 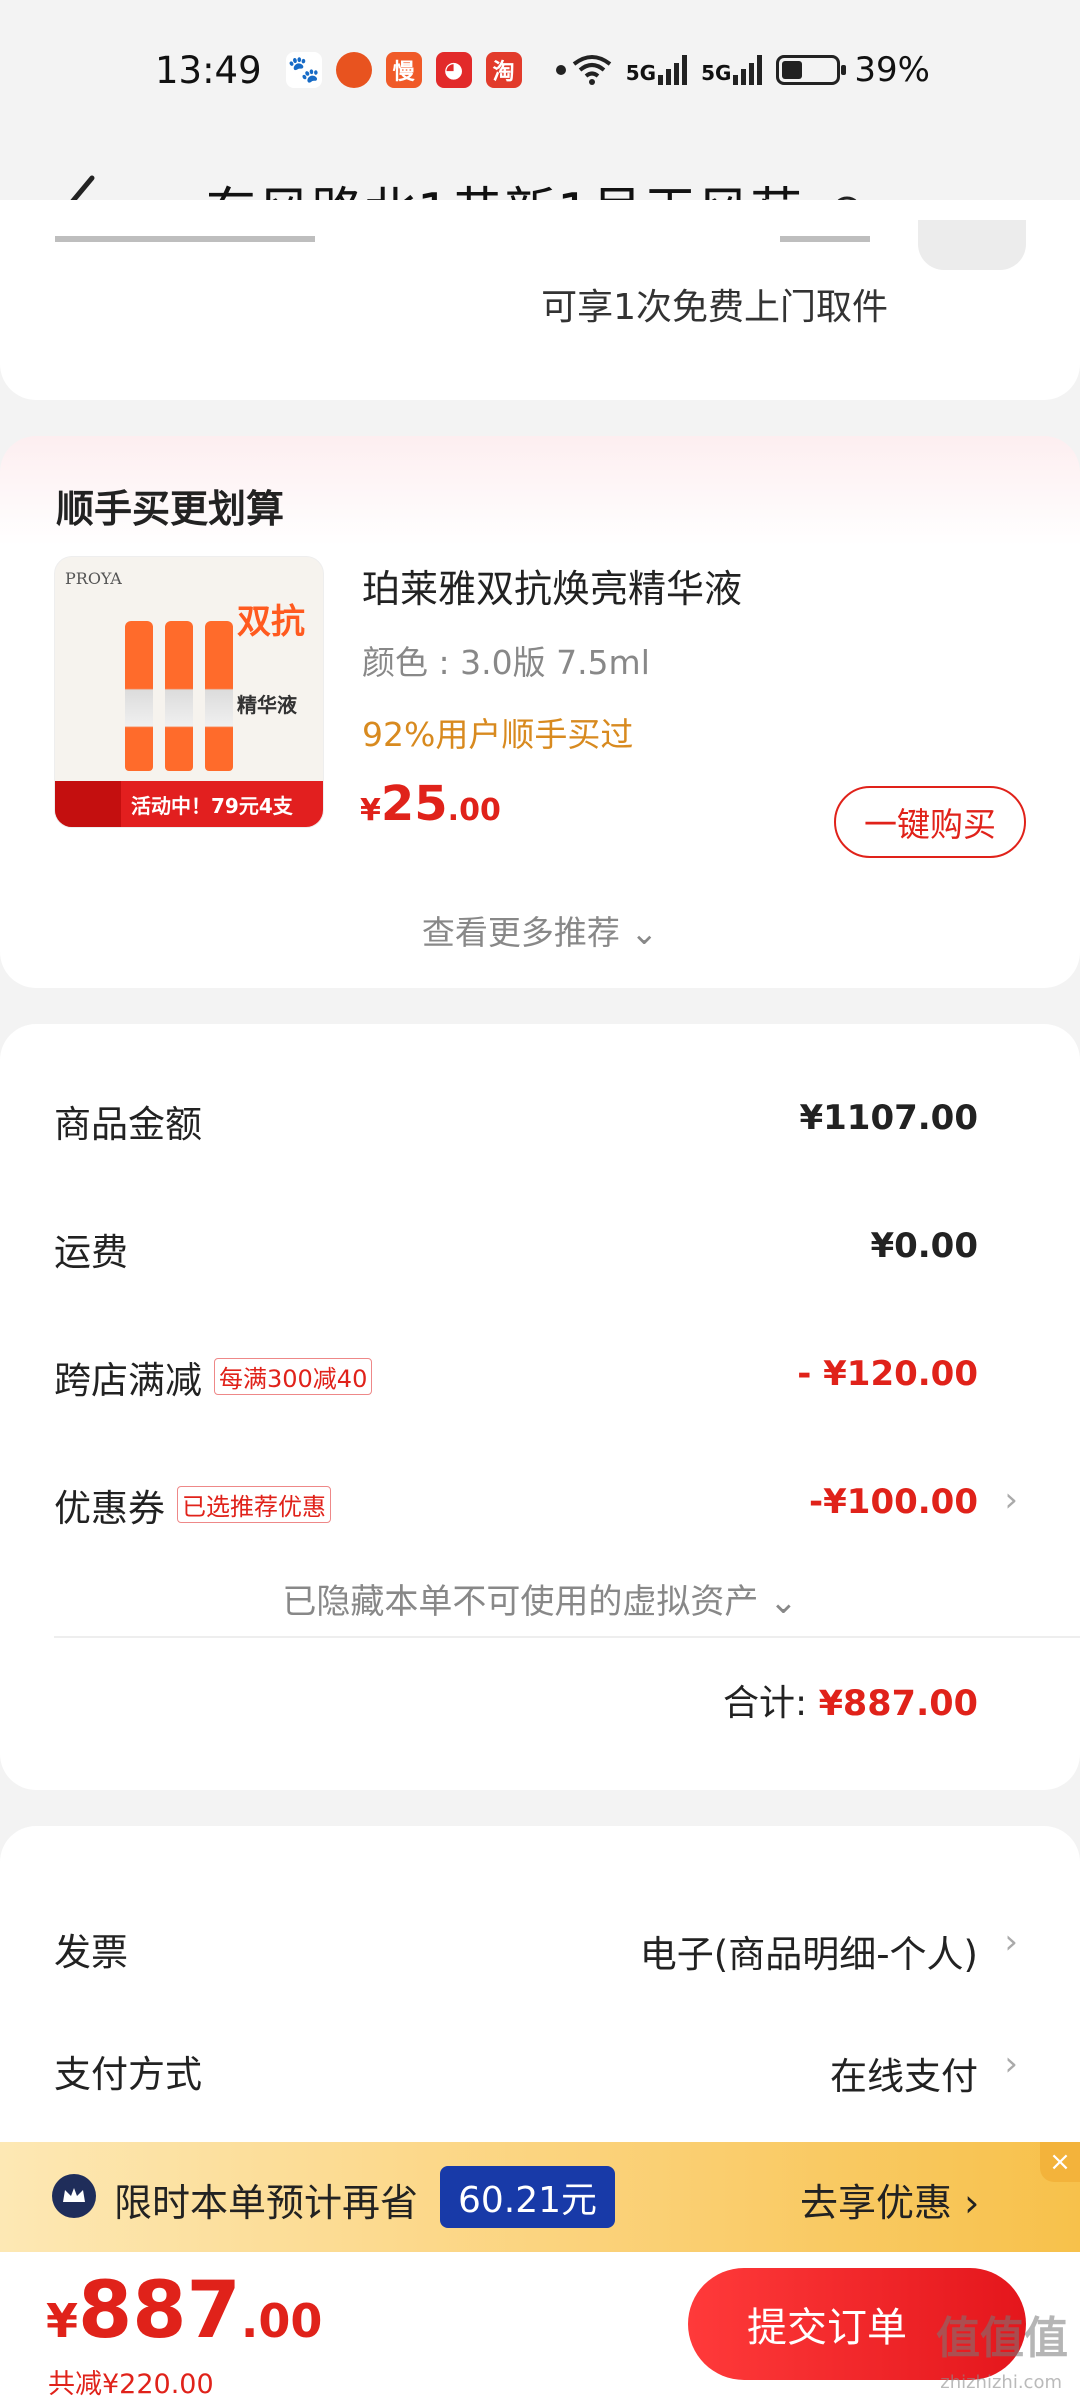 I want to click on final-price: ¥887.00, so click(x=184, y=2311).